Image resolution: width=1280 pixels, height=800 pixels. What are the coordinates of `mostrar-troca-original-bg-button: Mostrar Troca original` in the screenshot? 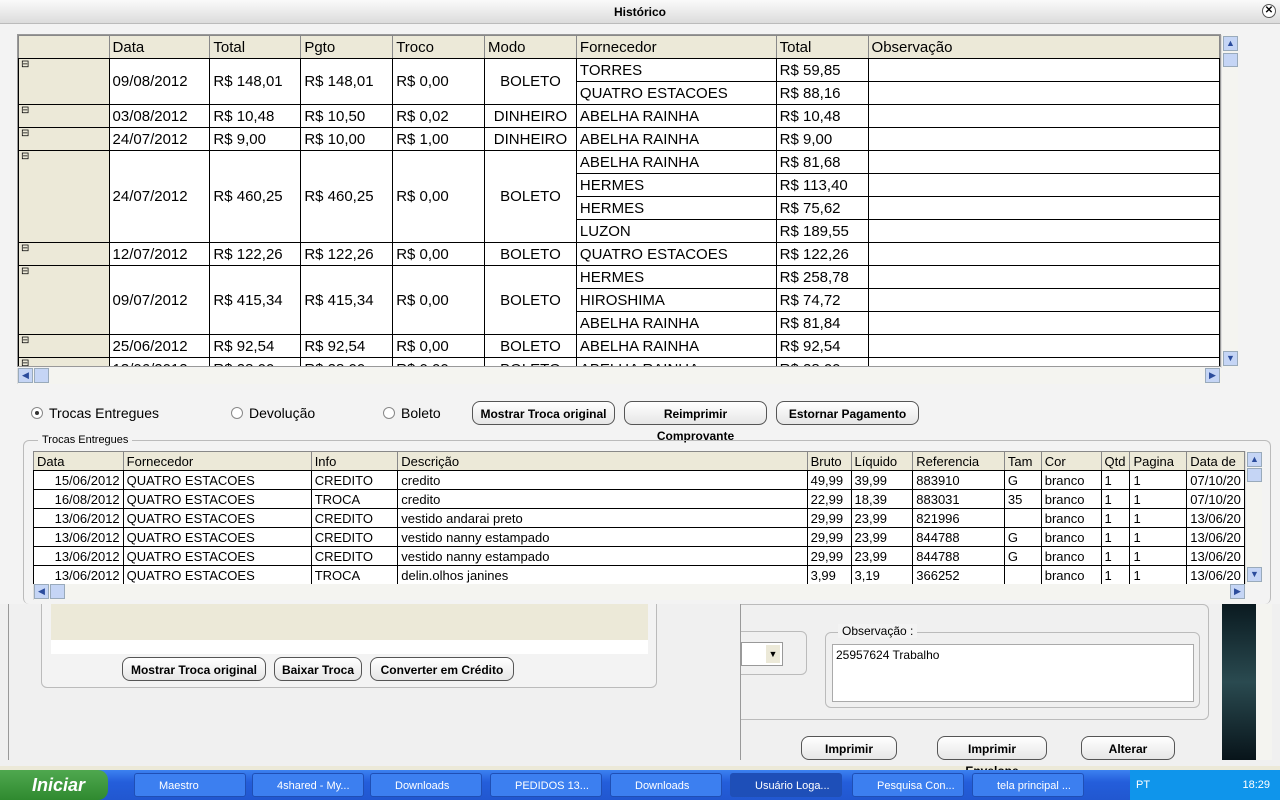 It's located at (194, 669).